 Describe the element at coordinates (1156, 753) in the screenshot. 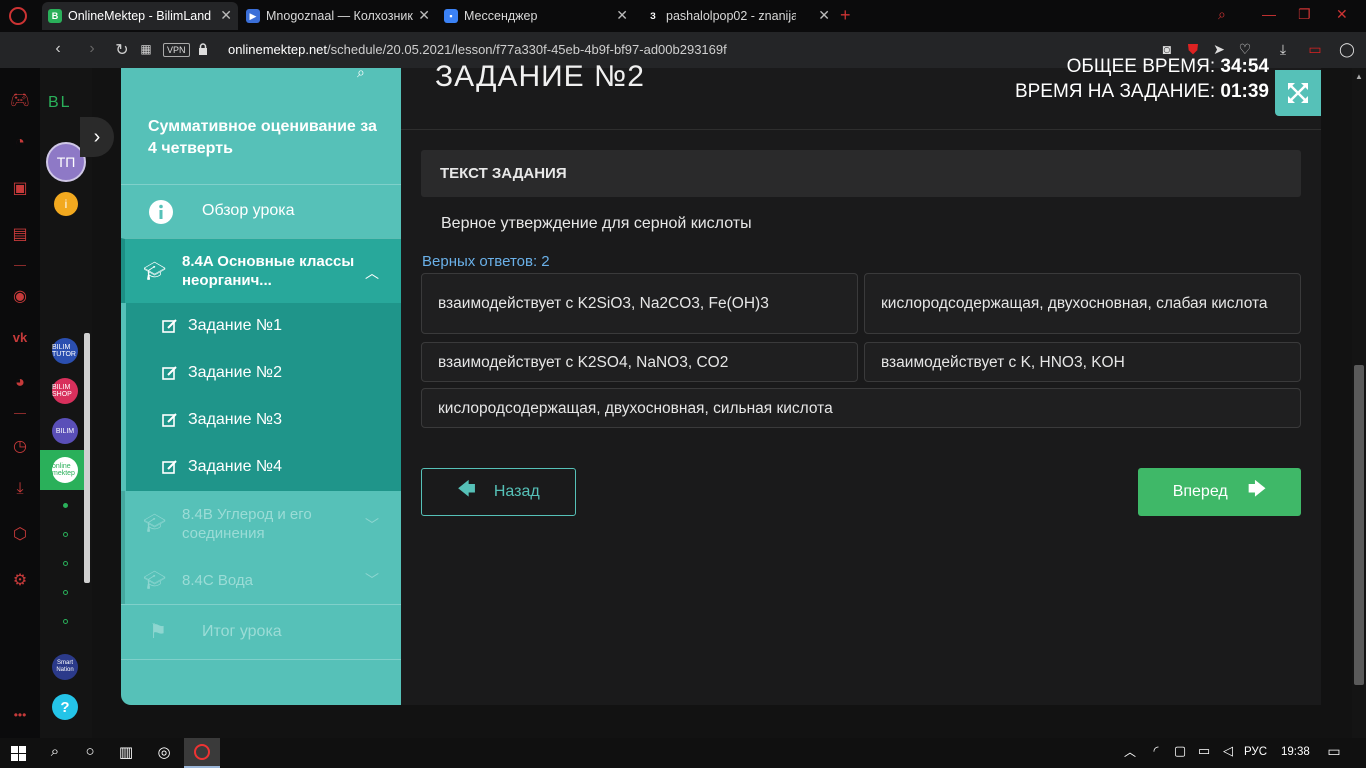

I see `wifi-icon: ◜` at that location.